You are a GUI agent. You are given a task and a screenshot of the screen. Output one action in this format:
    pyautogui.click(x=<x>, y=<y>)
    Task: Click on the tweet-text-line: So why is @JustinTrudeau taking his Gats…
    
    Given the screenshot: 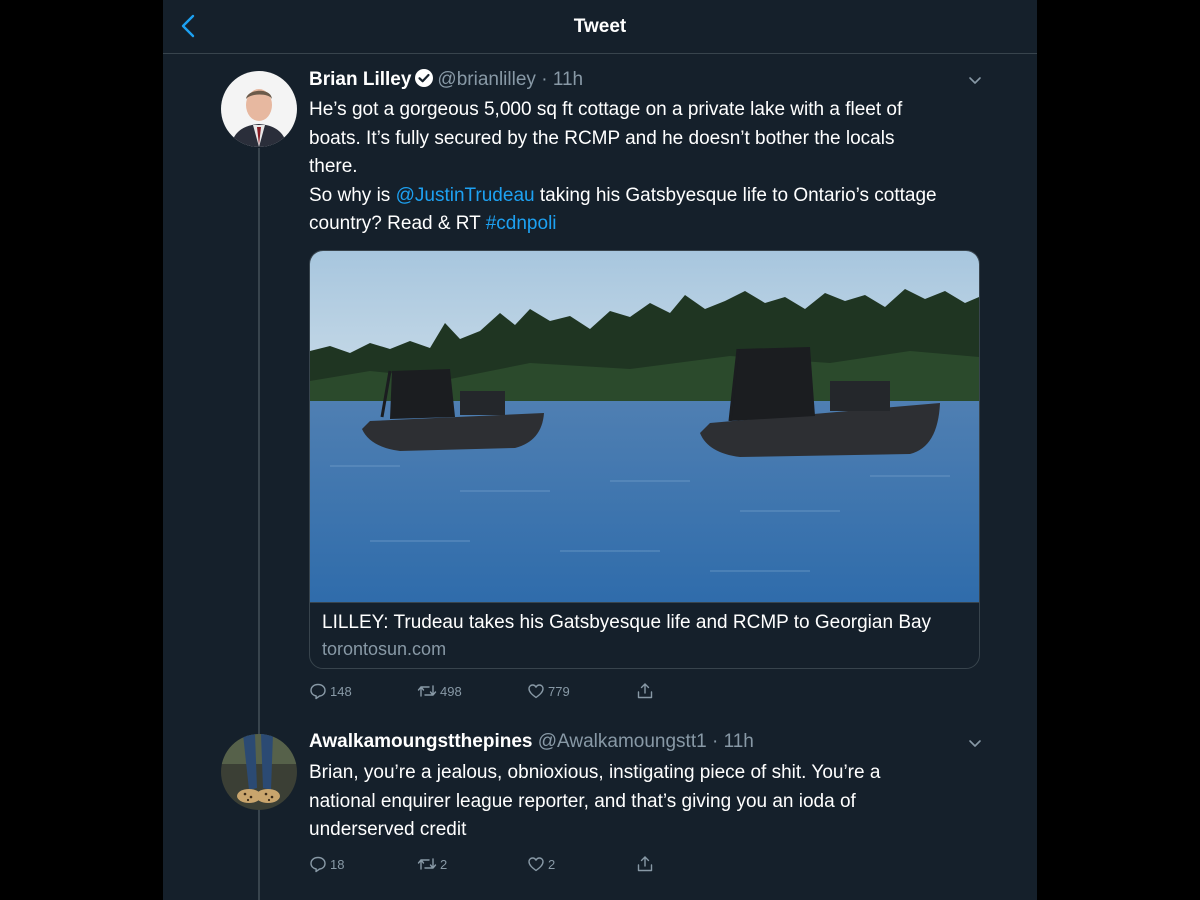 What is the action you would take?
    pyautogui.click(x=649, y=196)
    